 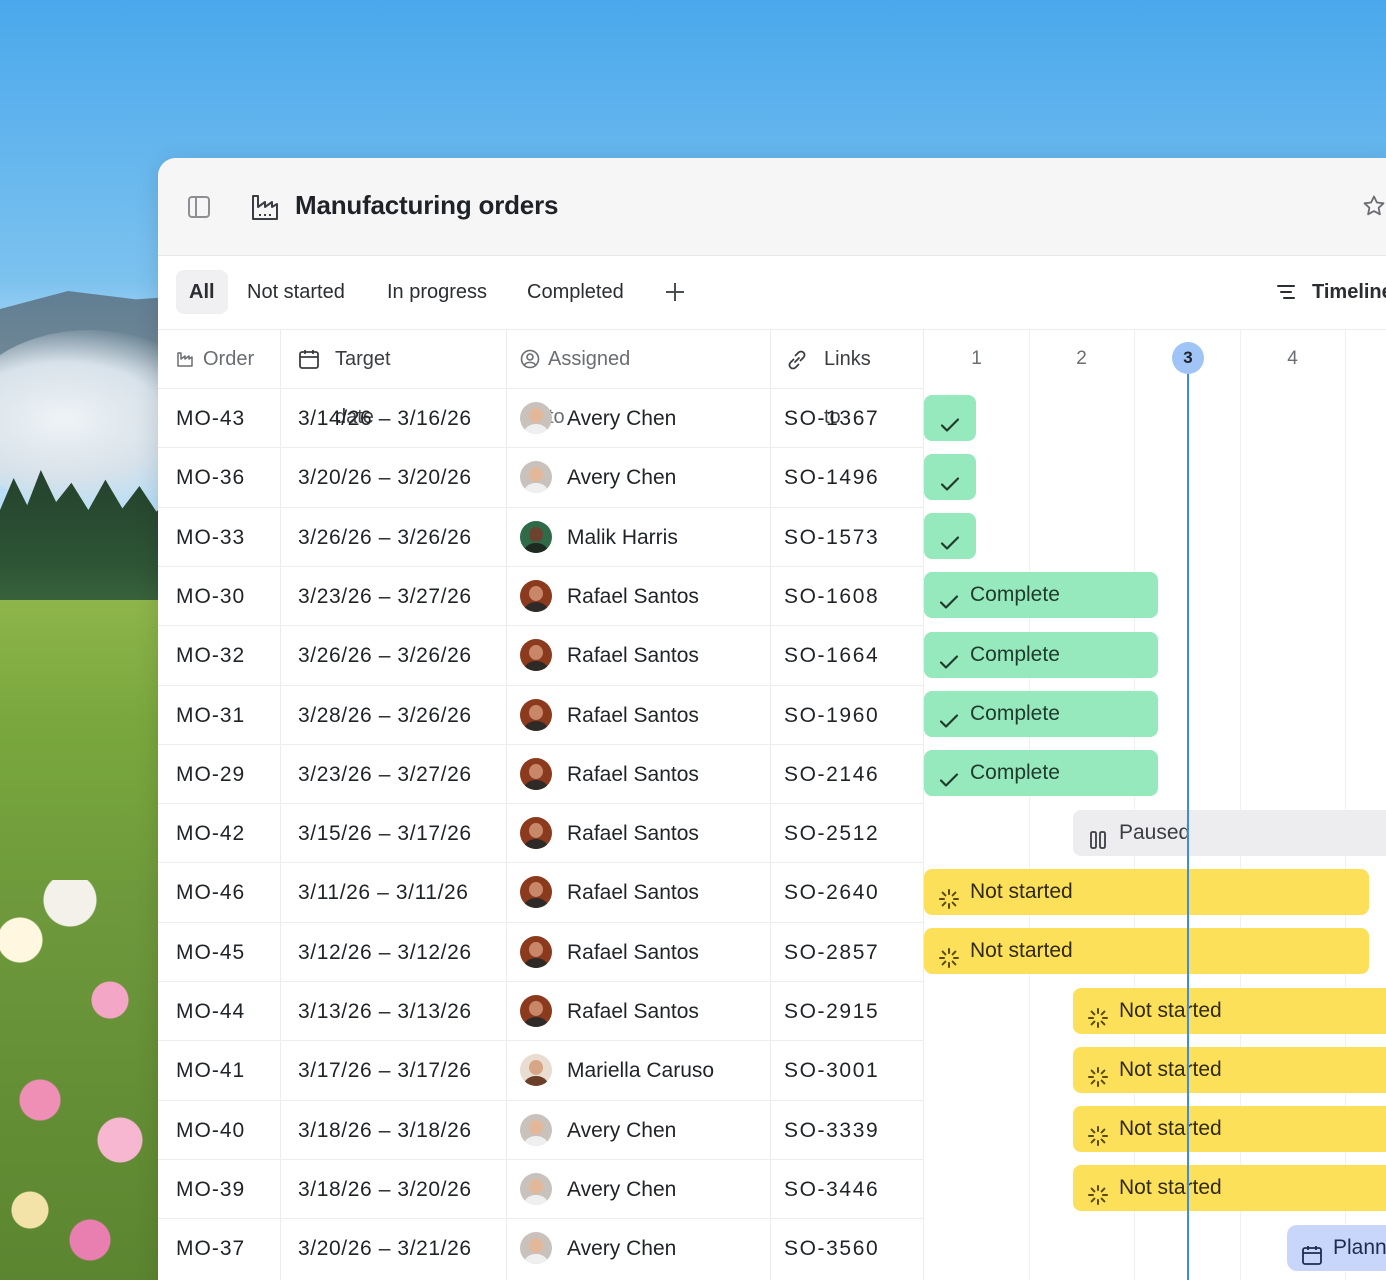 What do you see at coordinates (199, 207) in the screenshot?
I see `sidebar-toggle-icon` at bounding box center [199, 207].